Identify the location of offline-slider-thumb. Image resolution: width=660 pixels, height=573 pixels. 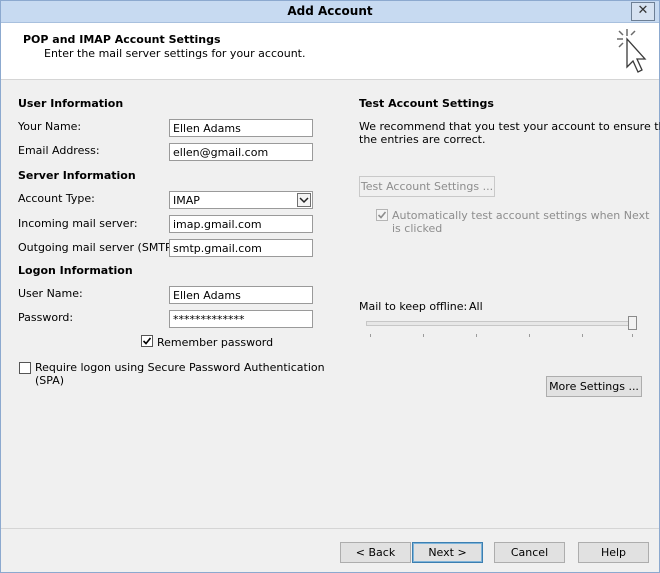
(632, 323).